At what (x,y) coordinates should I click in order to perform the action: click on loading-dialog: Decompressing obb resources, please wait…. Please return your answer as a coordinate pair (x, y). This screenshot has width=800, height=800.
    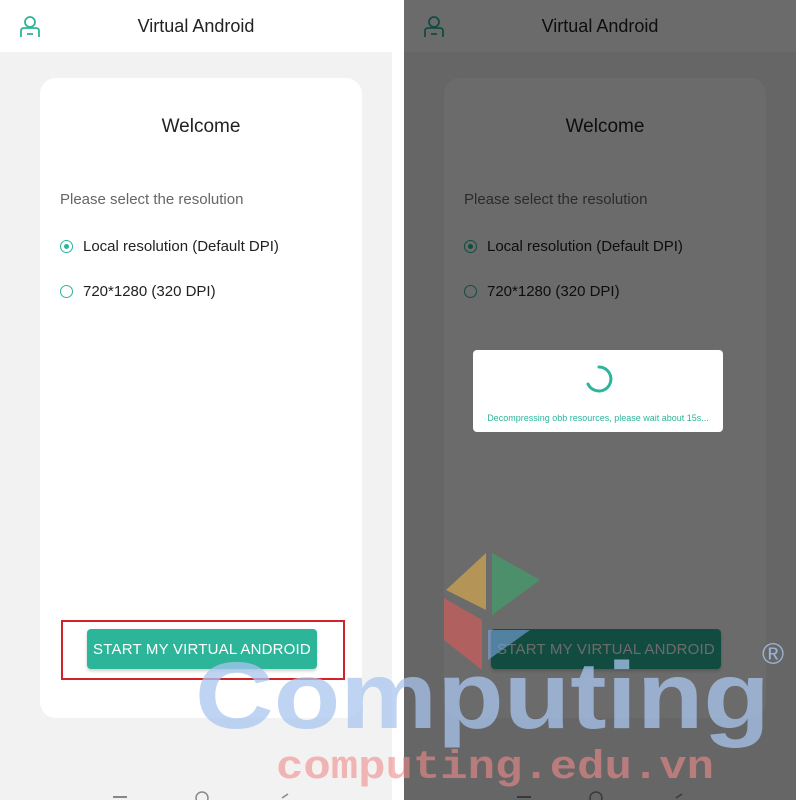
    Looking at the image, I should click on (598, 391).